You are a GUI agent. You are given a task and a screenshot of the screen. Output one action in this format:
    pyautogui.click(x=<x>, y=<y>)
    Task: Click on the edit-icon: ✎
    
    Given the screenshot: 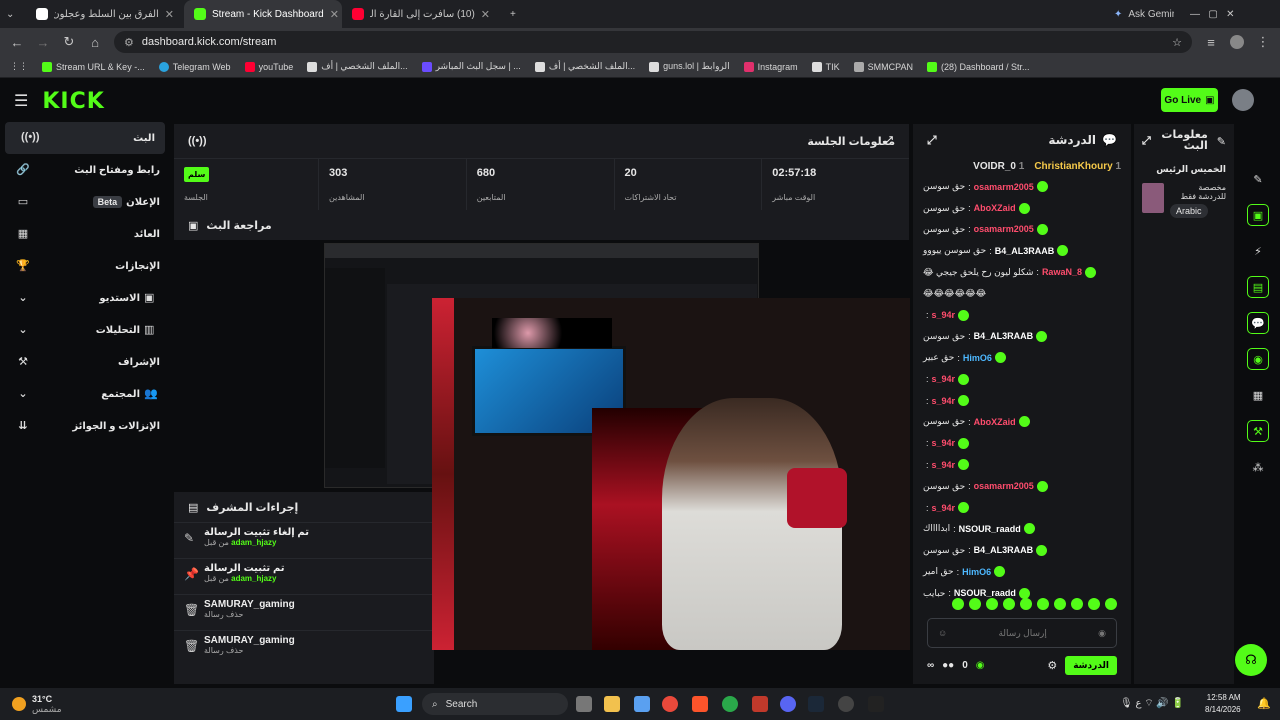 What is the action you would take?
    pyautogui.click(x=1221, y=141)
    